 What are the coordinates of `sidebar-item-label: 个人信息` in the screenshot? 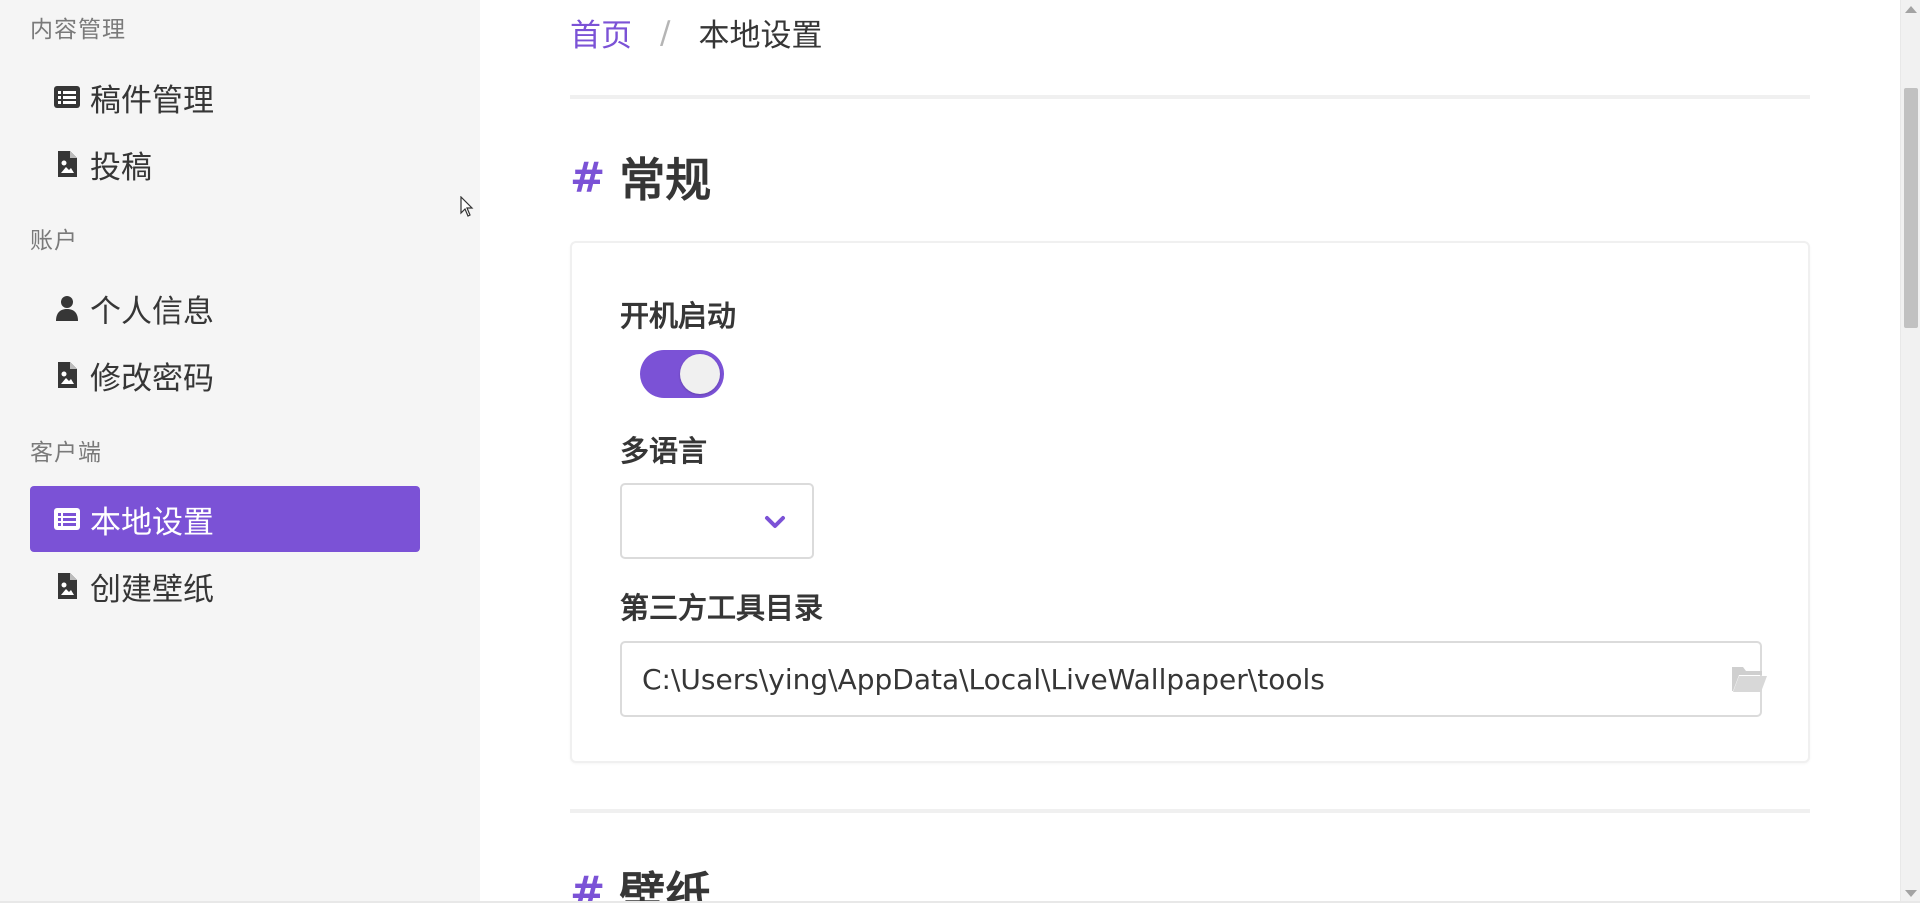 It's located at (152, 311).